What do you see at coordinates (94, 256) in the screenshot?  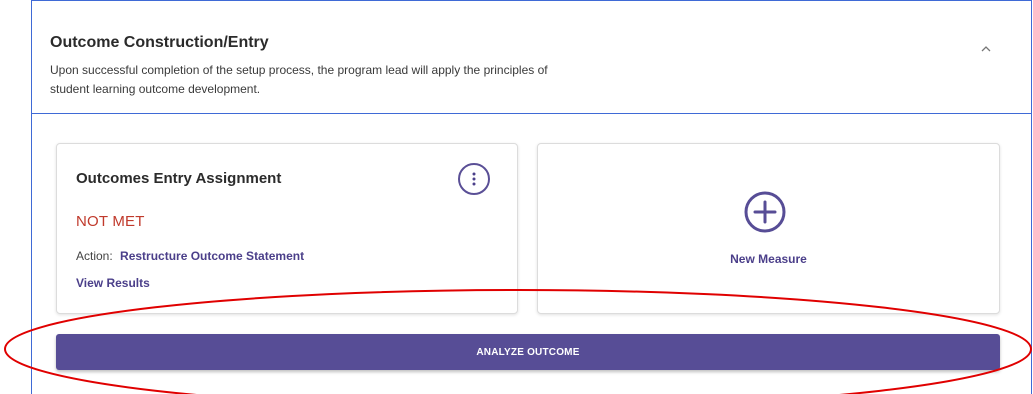 I see `action-label: Action:` at bounding box center [94, 256].